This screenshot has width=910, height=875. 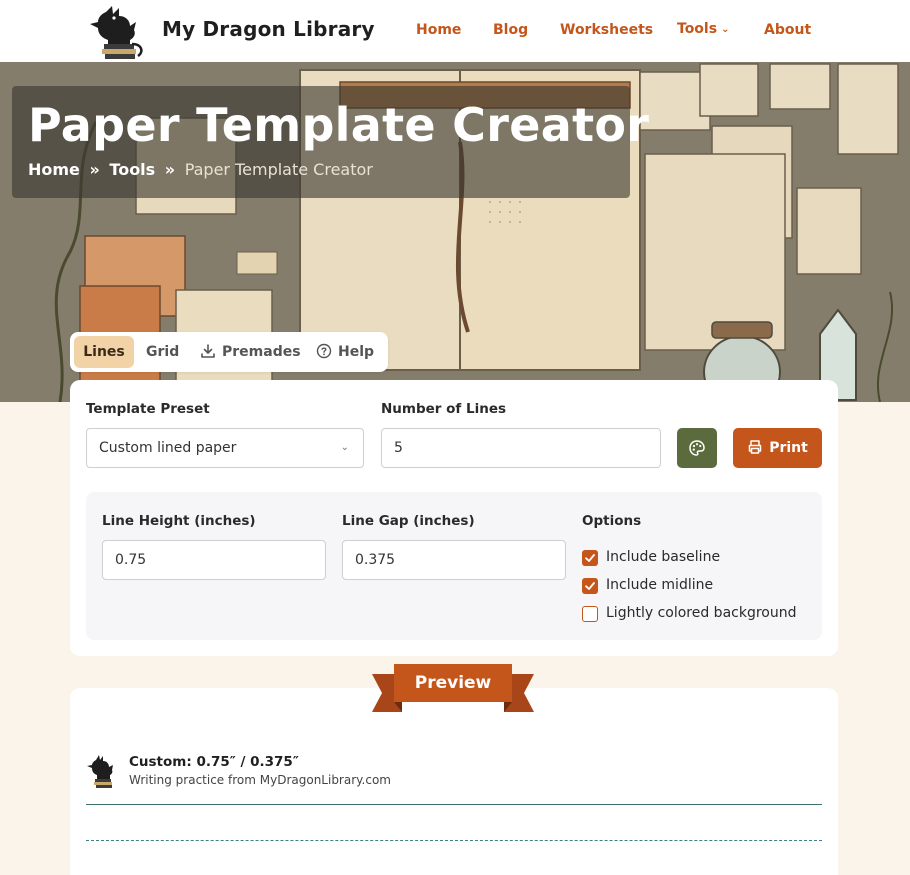 What do you see at coordinates (663, 557) in the screenshot?
I see `include-baseline-label: Include baseline` at bounding box center [663, 557].